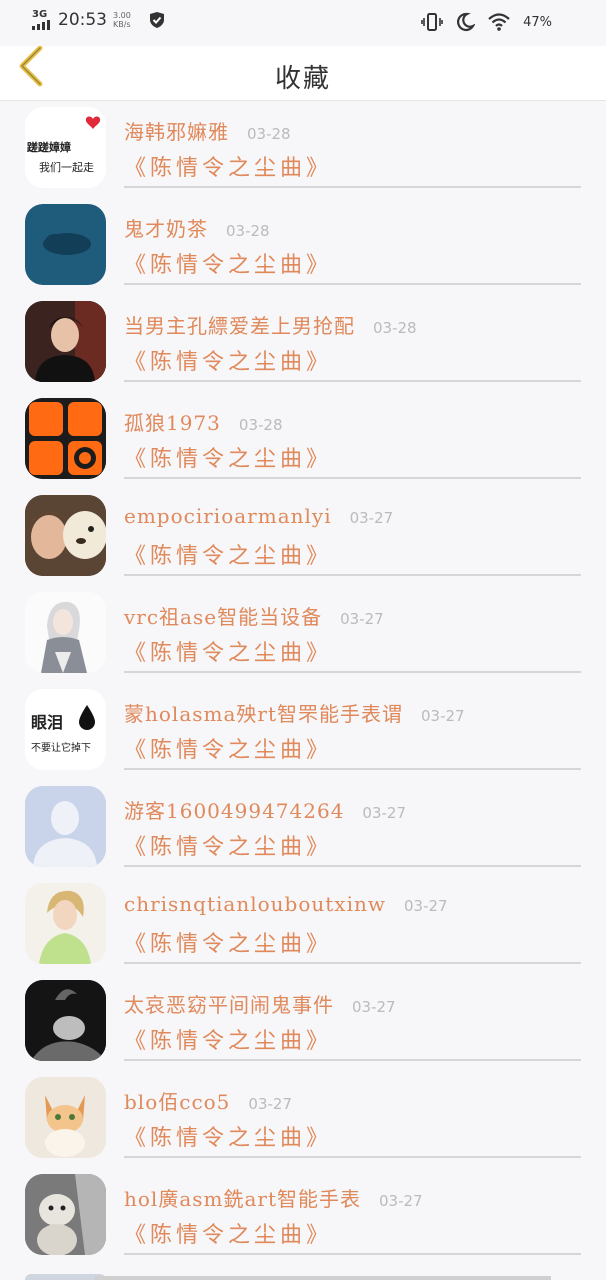 The image size is (606, 1280). Describe the element at coordinates (87, 717) in the screenshot. I see `teardrop-icon` at that location.